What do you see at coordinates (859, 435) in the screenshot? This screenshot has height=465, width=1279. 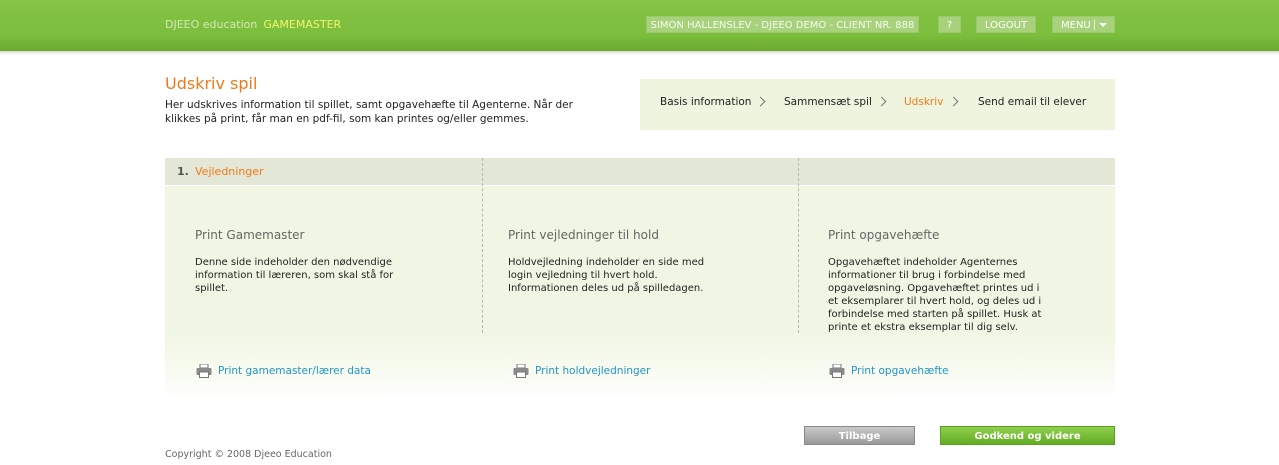 I see `back-button: Tilbage` at bounding box center [859, 435].